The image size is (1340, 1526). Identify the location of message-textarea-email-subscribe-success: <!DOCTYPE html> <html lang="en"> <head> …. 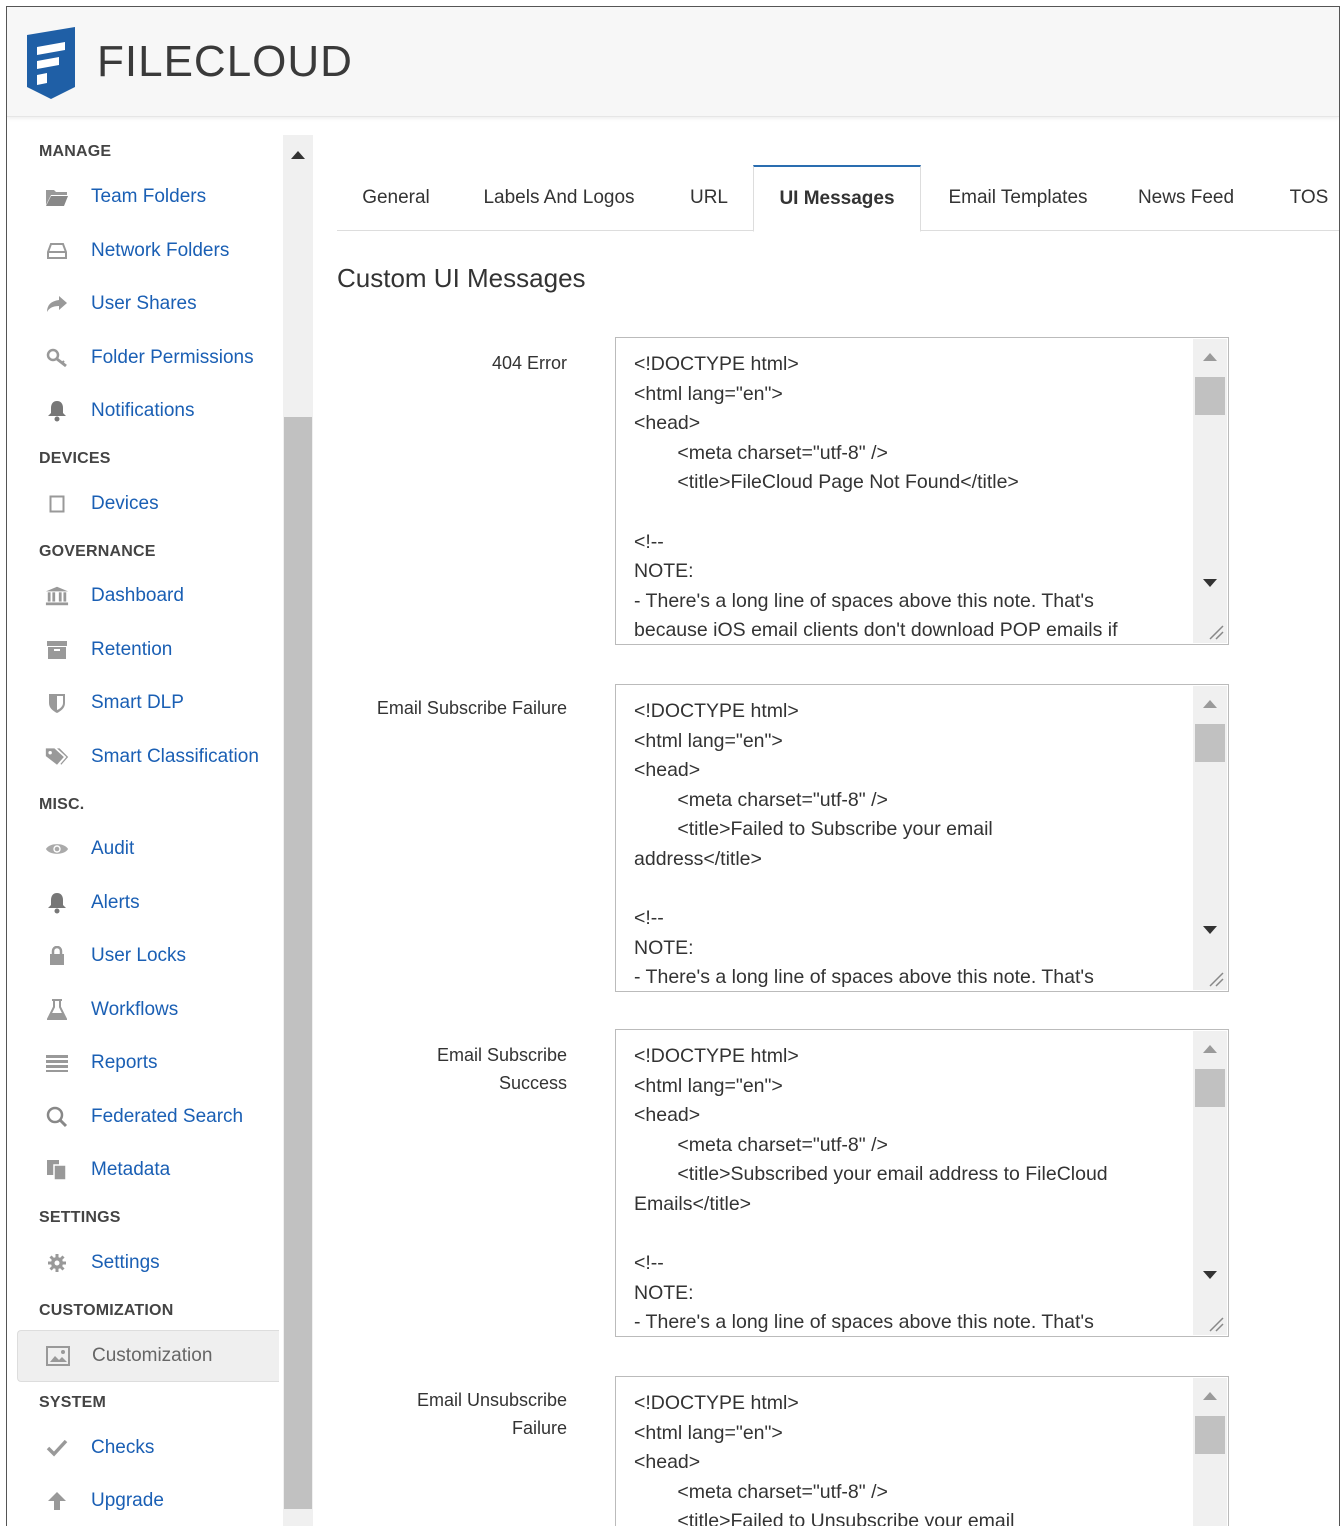
(922, 1183).